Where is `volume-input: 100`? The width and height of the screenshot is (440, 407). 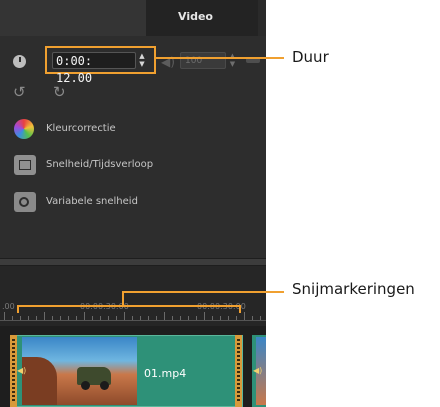 volume-input: 100 is located at coordinates (203, 60).